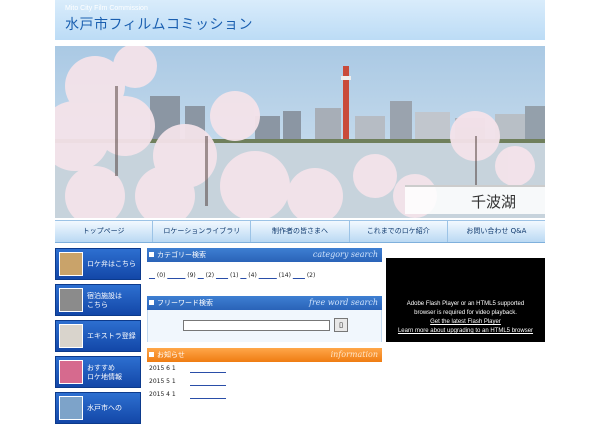  Describe the element at coordinates (106, 8) in the screenshot. I see `header-subtitle: Mito City Film Commission` at that location.